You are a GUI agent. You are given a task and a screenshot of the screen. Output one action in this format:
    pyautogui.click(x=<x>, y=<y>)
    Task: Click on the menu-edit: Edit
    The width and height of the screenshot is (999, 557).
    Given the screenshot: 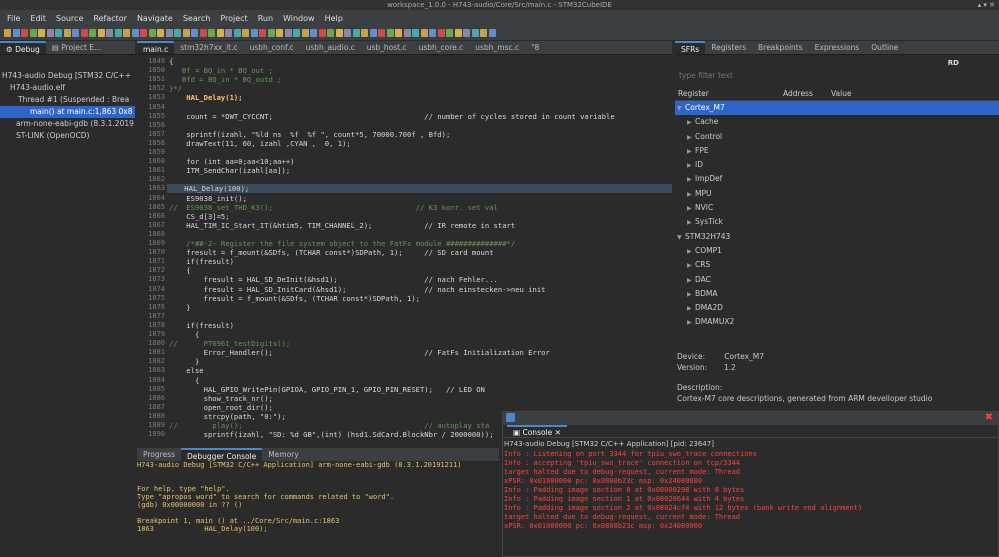 What is the action you would take?
    pyautogui.click(x=38, y=18)
    